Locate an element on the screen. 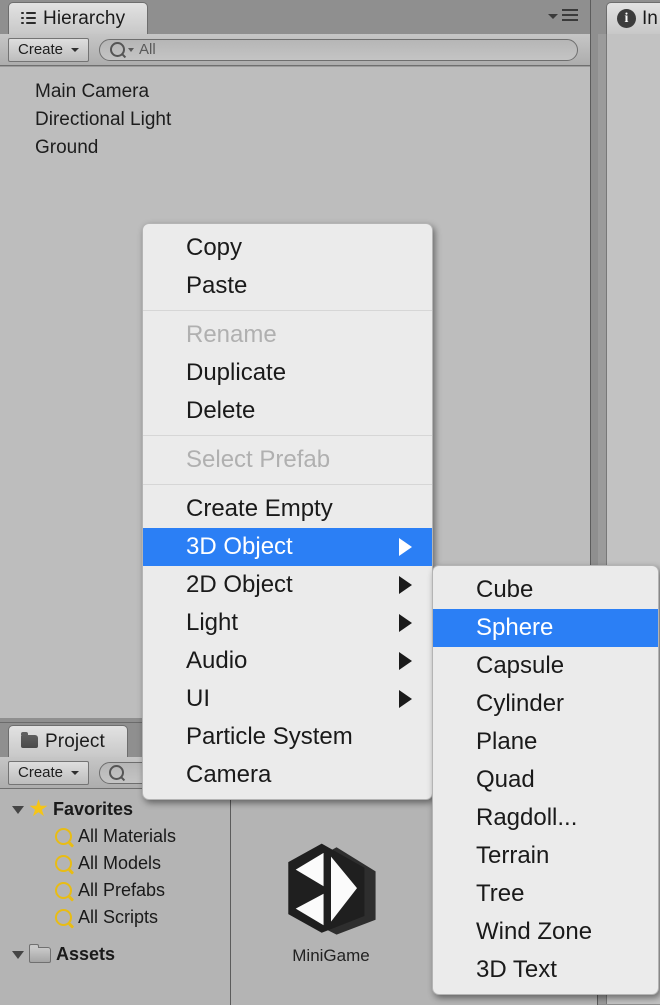  submenu-item-3d-text: 3D Text is located at coordinates (545, 970).